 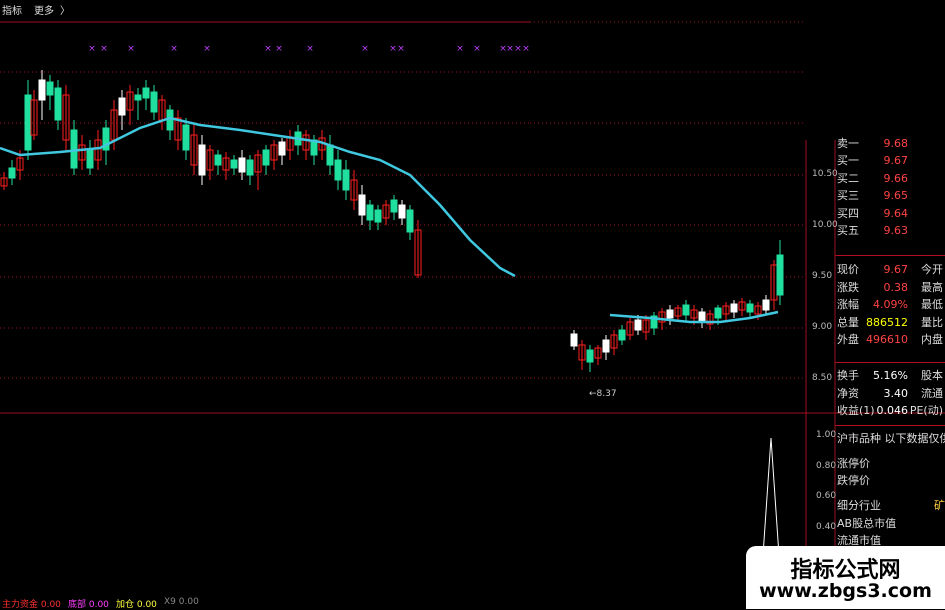 I want to click on row-label-secondary: 量比, so click(x=932, y=322).